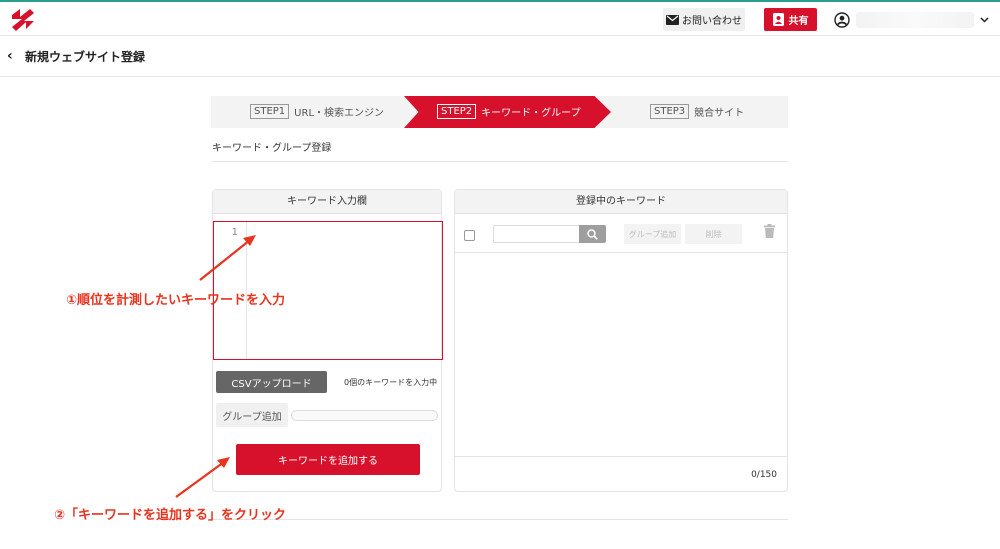 This screenshot has height=549, width=1000. I want to click on user-name-redacted, so click(915, 20).